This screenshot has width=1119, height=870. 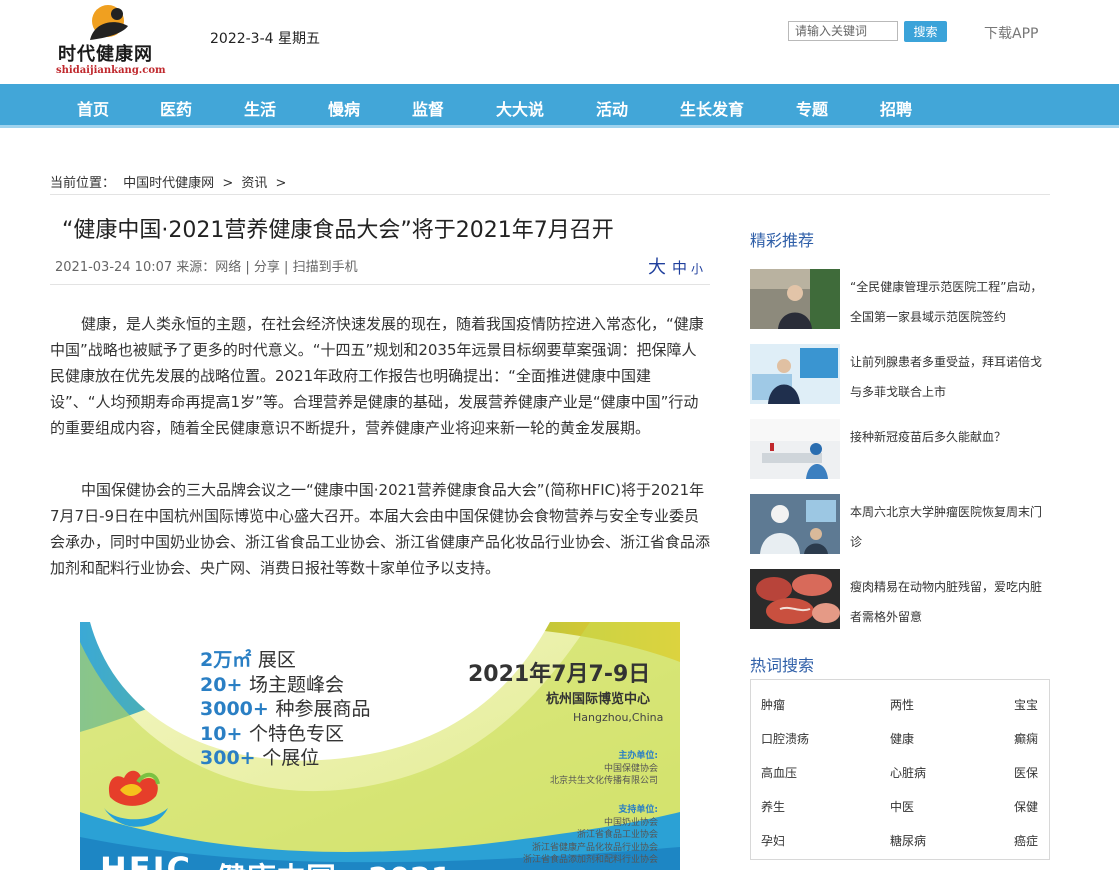 I want to click on article-meta: 2021-03-24 10:07 来源：网络 | 分享 | 扫描到手机, so click(x=206, y=267).